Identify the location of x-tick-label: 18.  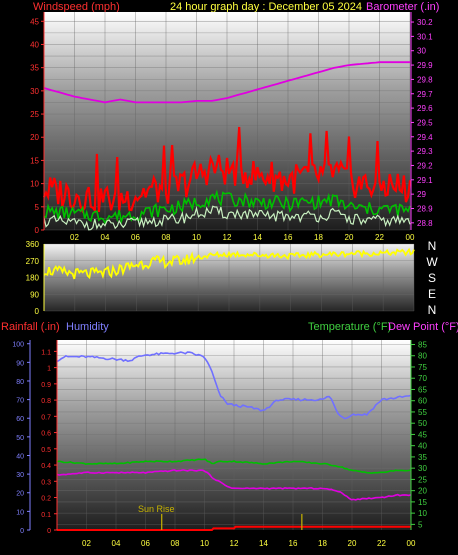
(322, 543).